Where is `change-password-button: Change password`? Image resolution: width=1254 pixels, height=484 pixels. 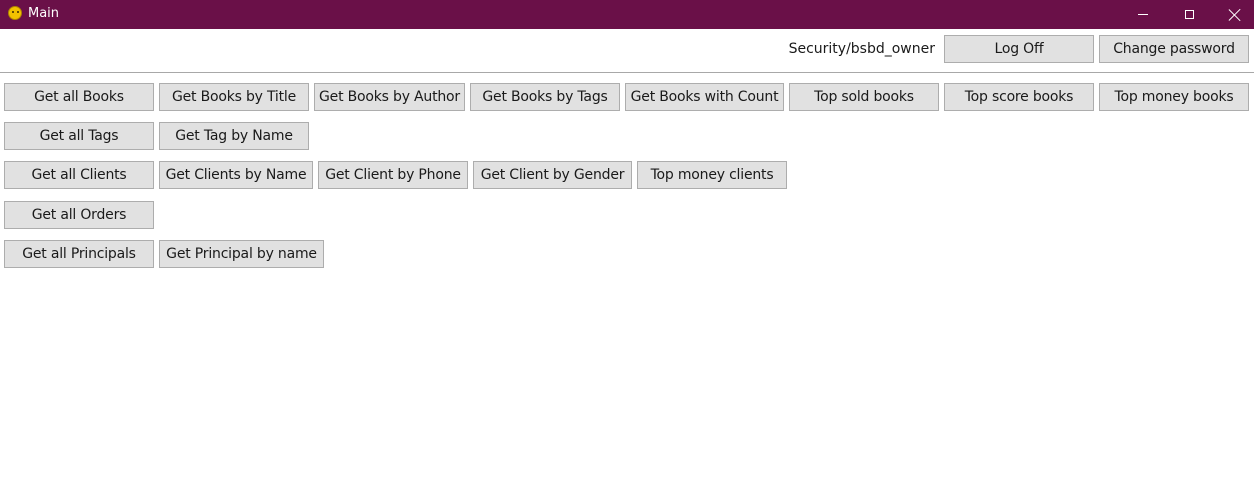 change-password-button: Change password is located at coordinates (1174, 49).